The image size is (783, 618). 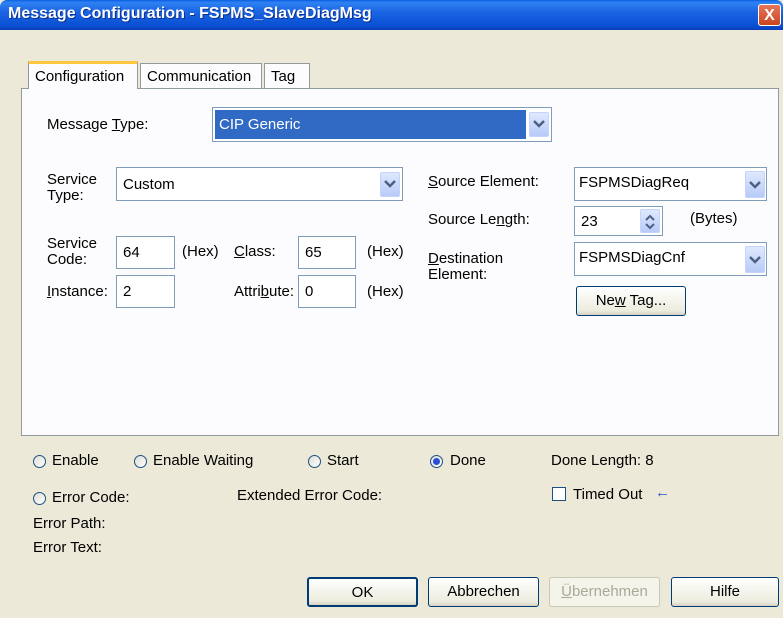 What do you see at coordinates (91, 497) in the screenshot?
I see `error-code-label: Error Code:` at bounding box center [91, 497].